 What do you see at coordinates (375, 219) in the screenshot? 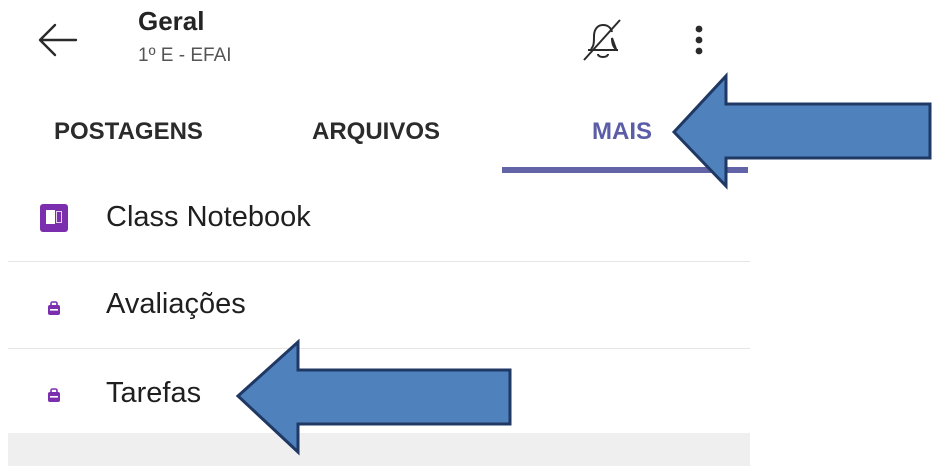
I see `list-item-class-notebook: Class Notebook` at bounding box center [375, 219].